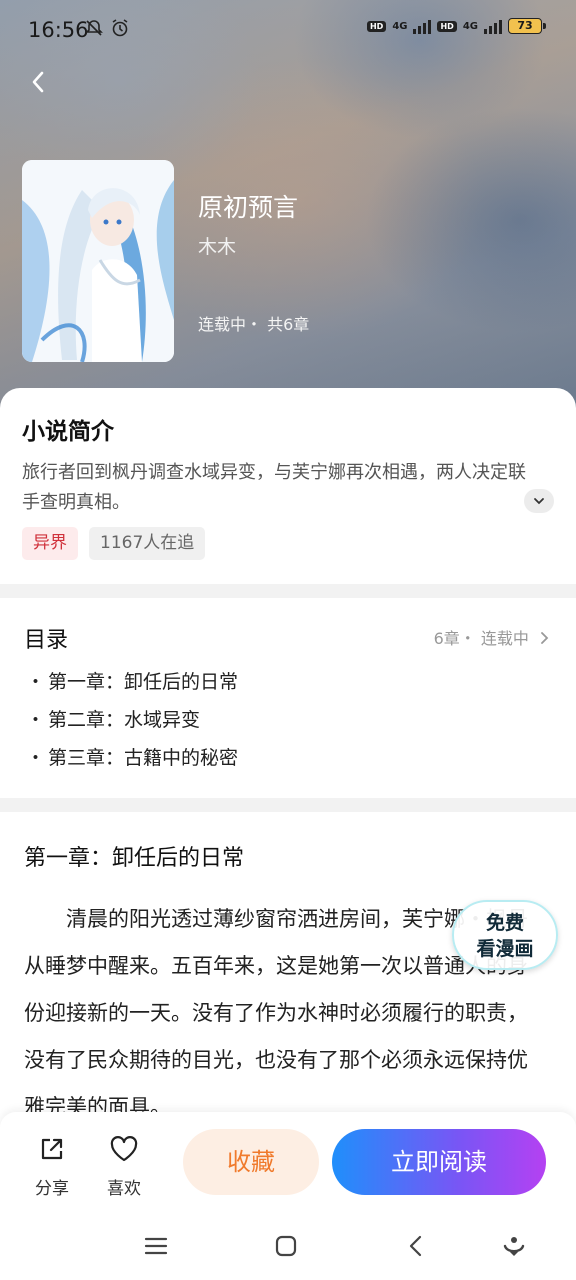 Image resolution: width=576 pixels, height=1280 pixels. What do you see at coordinates (68, 432) in the screenshot?
I see `intro-heading: 小说简介` at bounding box center [68, 432].